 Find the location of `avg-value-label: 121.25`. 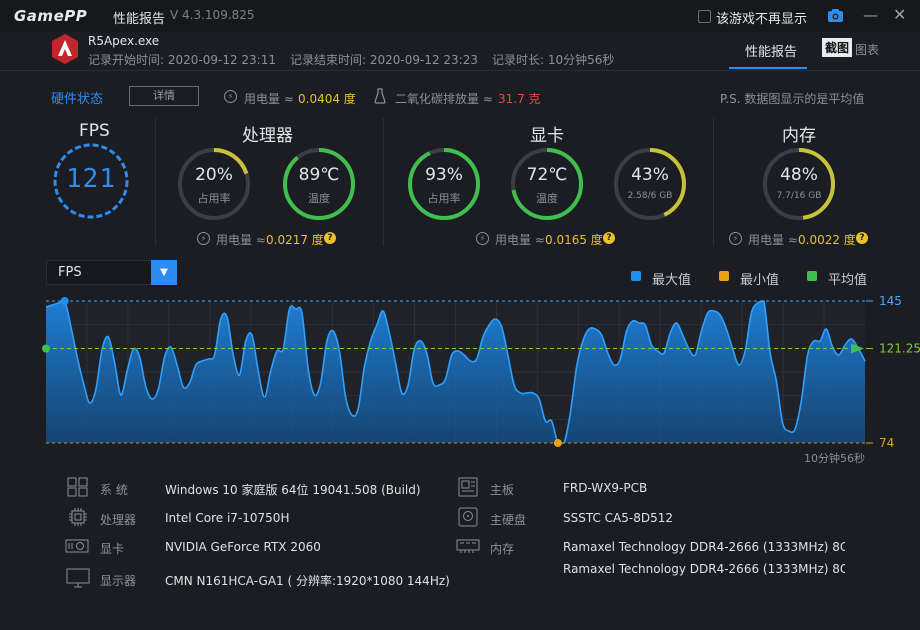

avg-value-label: 121.25 is located at coordinates (899, 349).